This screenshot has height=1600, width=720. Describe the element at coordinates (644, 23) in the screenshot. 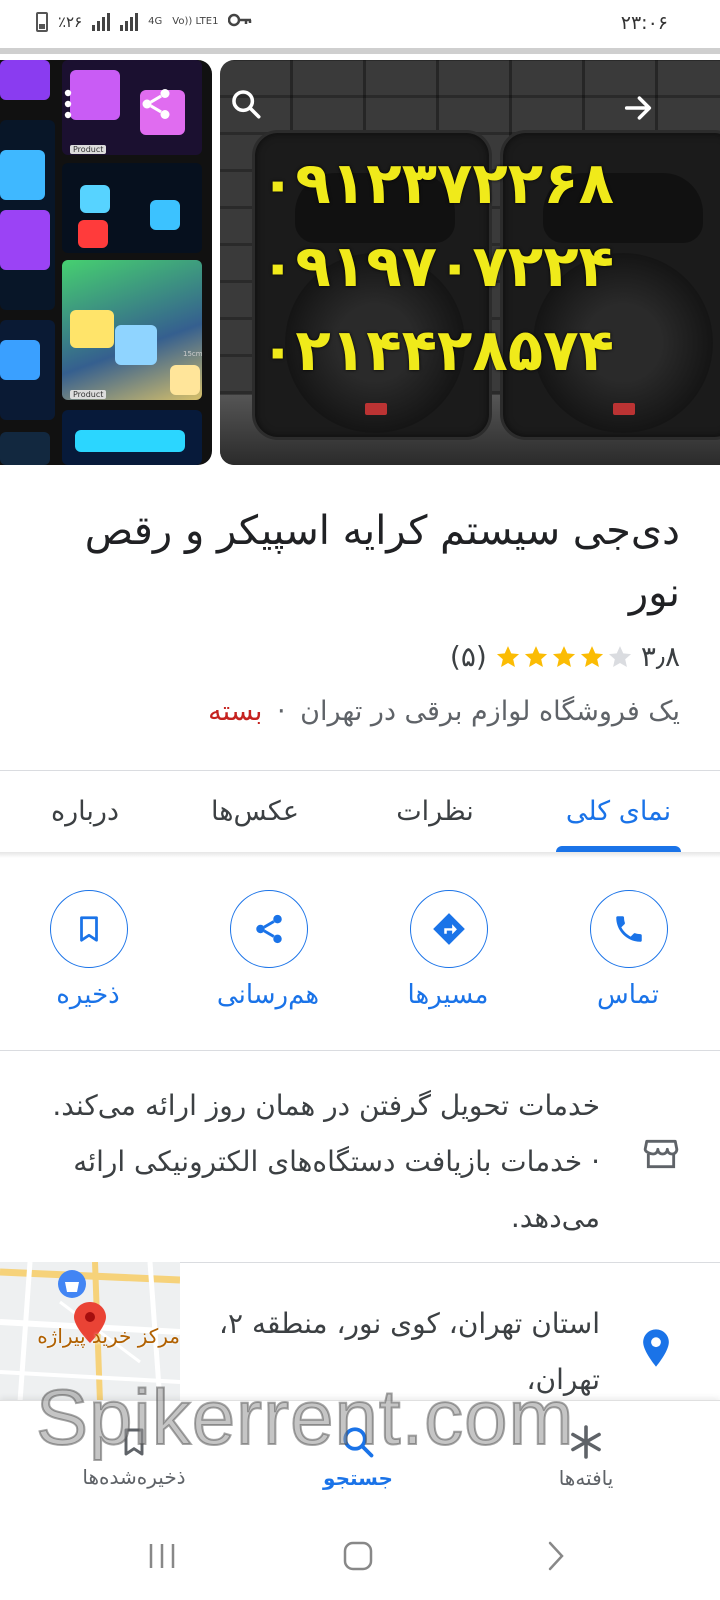

I see `clock: ۲۳:۰۶` at that location.